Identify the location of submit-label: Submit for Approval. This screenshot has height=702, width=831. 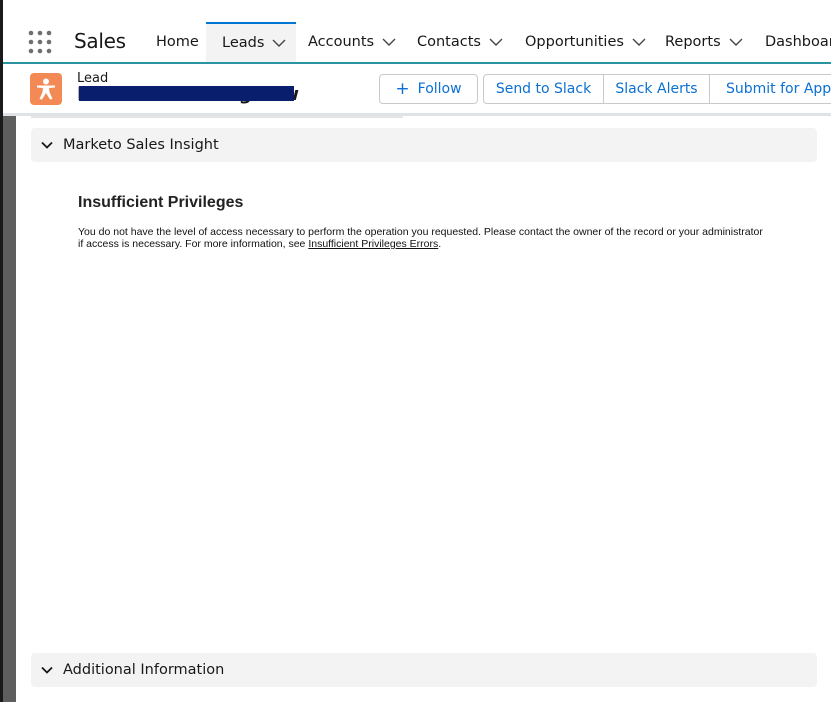
(778, 89).